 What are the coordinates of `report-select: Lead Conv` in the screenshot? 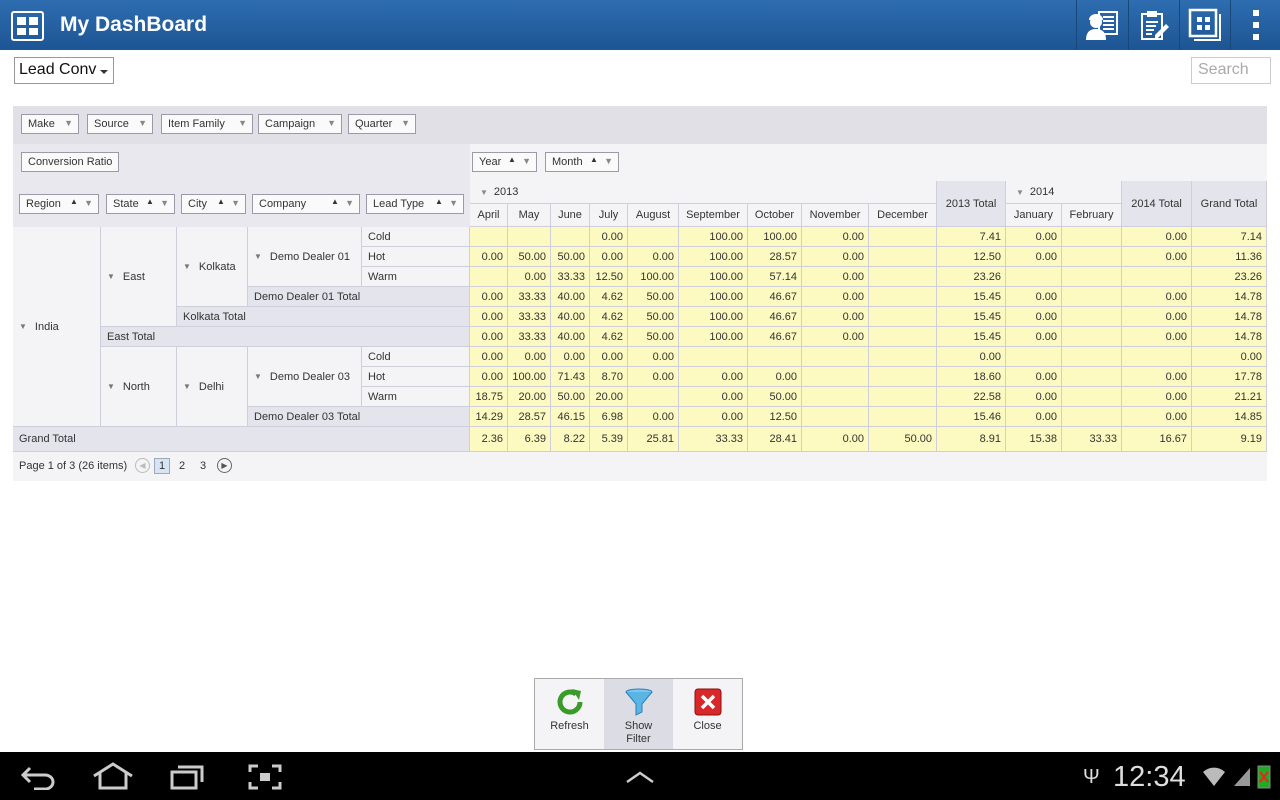 It's located at (64, 70).